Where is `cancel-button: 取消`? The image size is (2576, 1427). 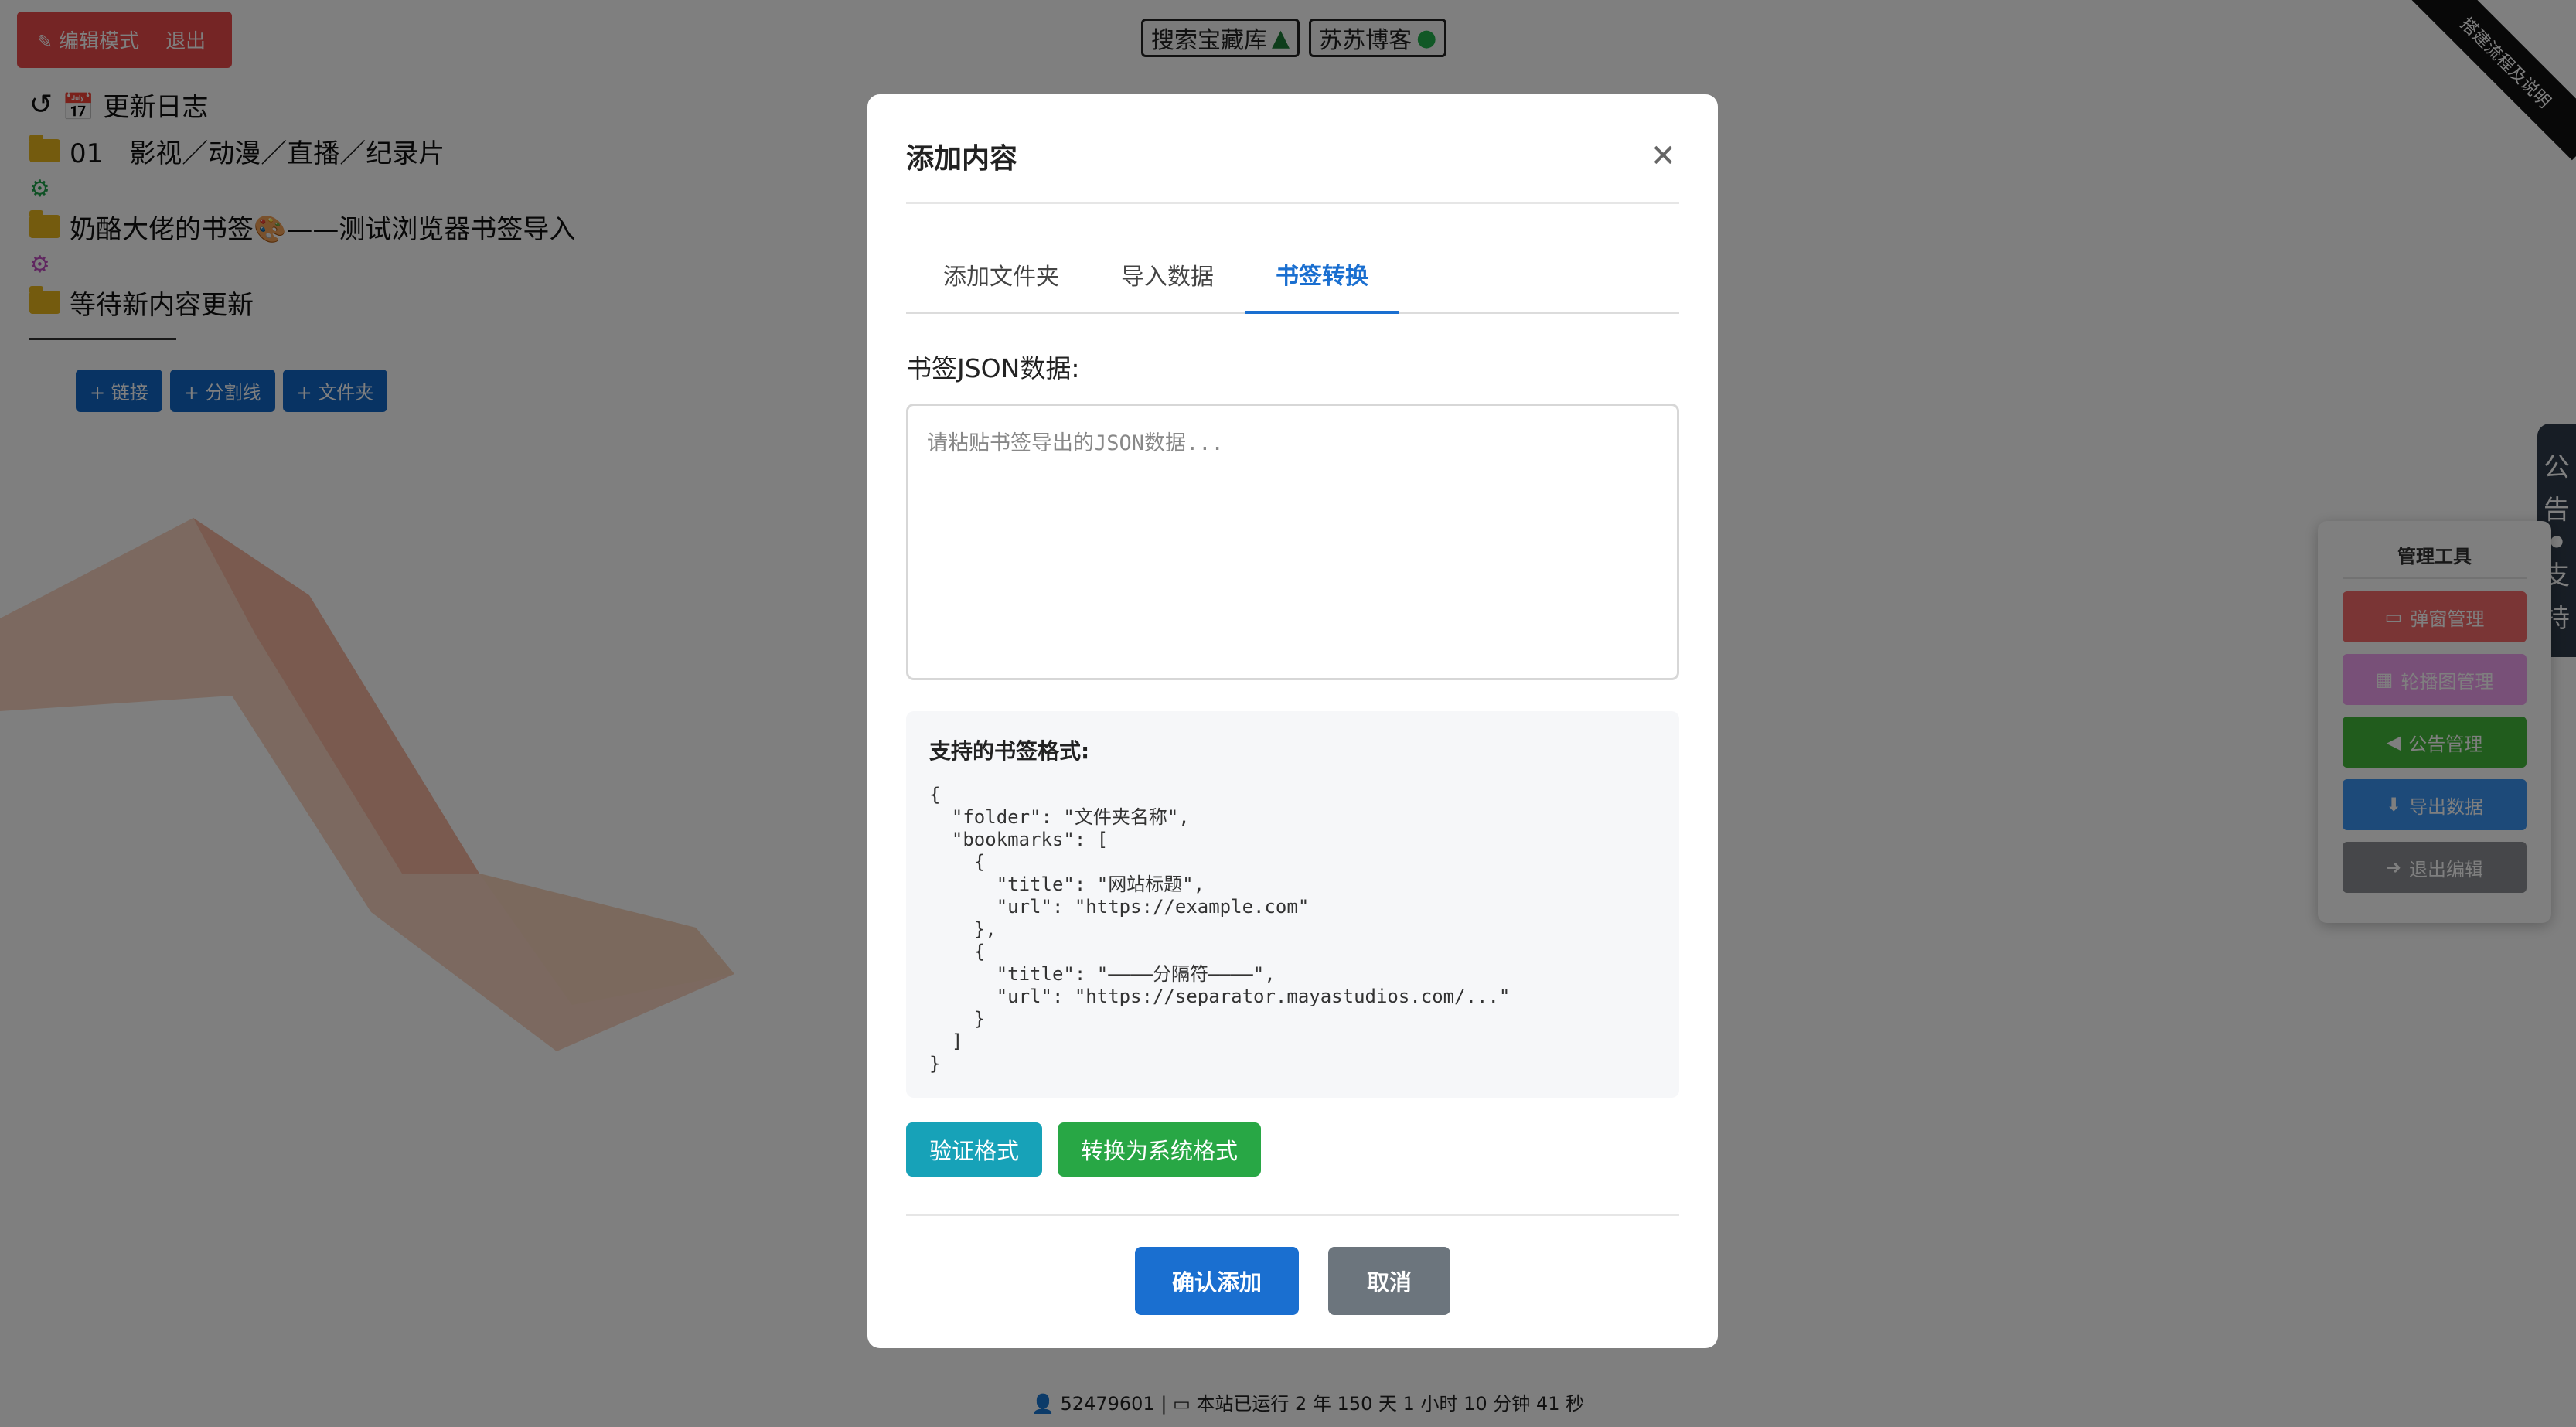
cancel-button: 取消 is located at coordinates (1389, 1281).